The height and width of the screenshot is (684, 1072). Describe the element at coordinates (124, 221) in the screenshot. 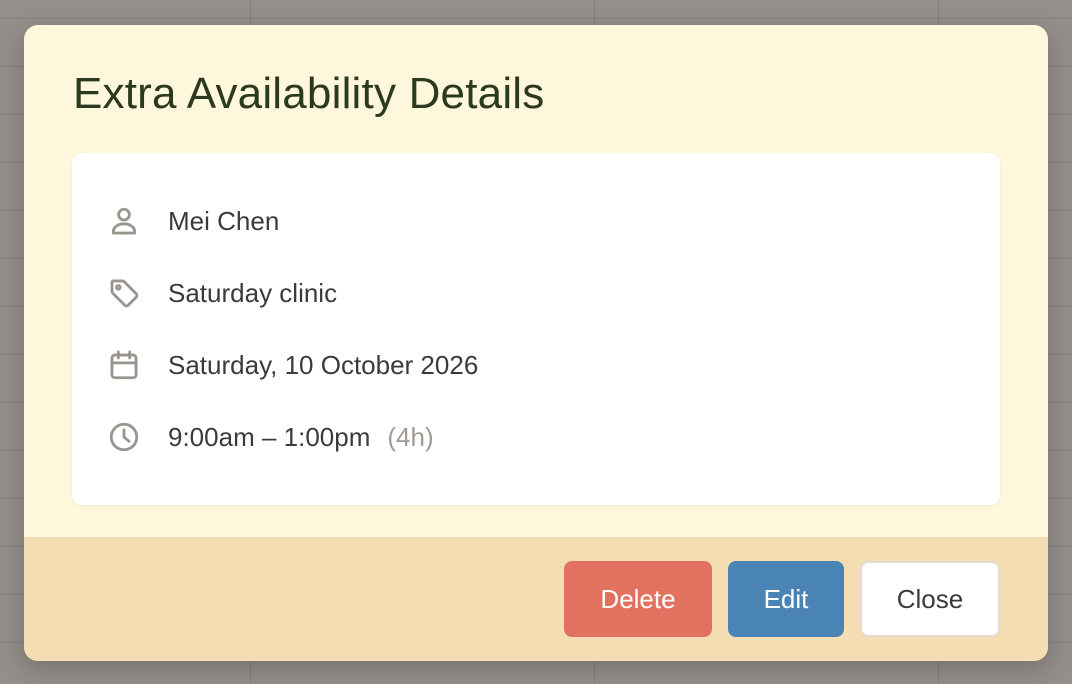

I see `person-icon` at that location.